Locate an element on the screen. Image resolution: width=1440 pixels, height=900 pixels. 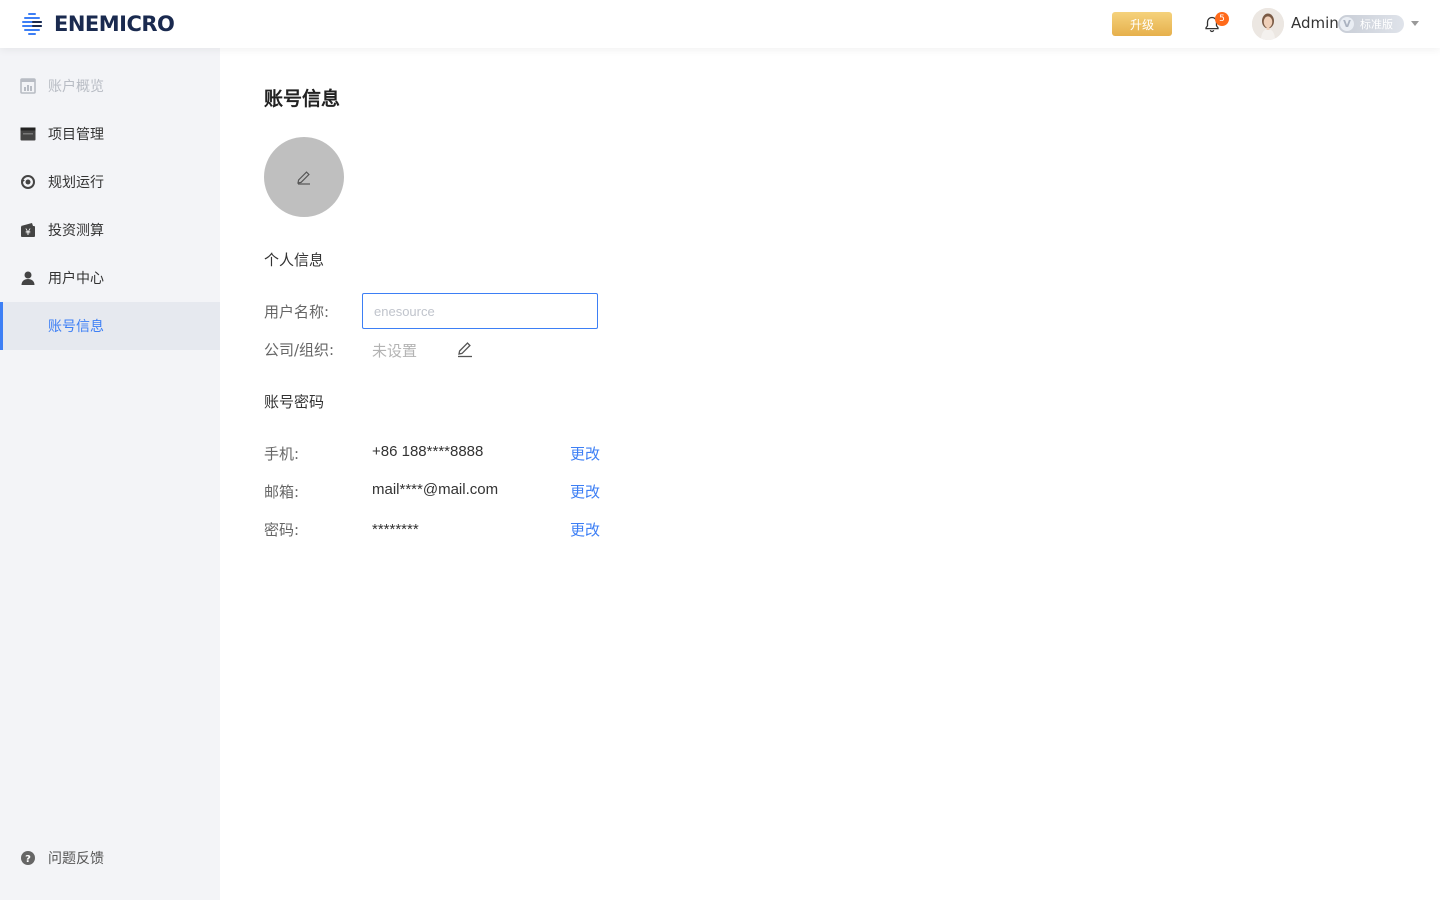
help-icon: ? is located at coordinates (28, 858).